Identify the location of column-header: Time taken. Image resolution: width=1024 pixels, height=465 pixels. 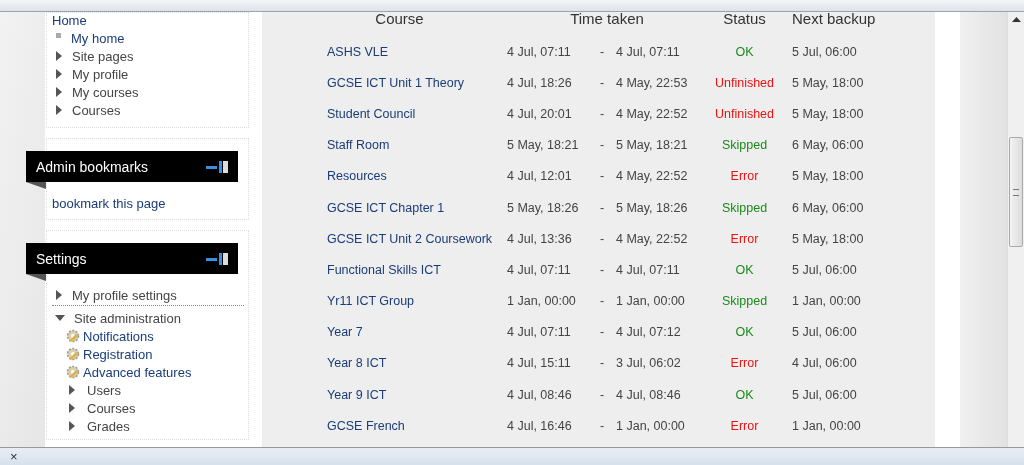
(607, 20).